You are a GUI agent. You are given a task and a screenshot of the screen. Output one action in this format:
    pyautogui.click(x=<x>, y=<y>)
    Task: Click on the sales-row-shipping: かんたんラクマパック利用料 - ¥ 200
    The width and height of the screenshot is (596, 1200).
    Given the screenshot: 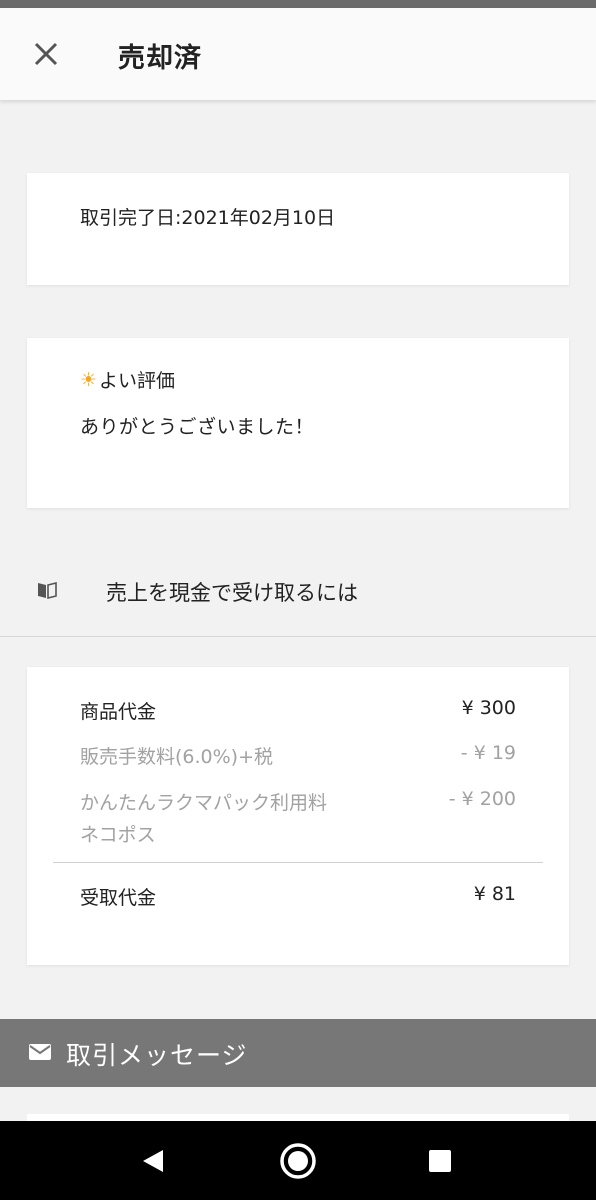 What is the action you would take?
    pyautogui.click(x=298, y=801)
    